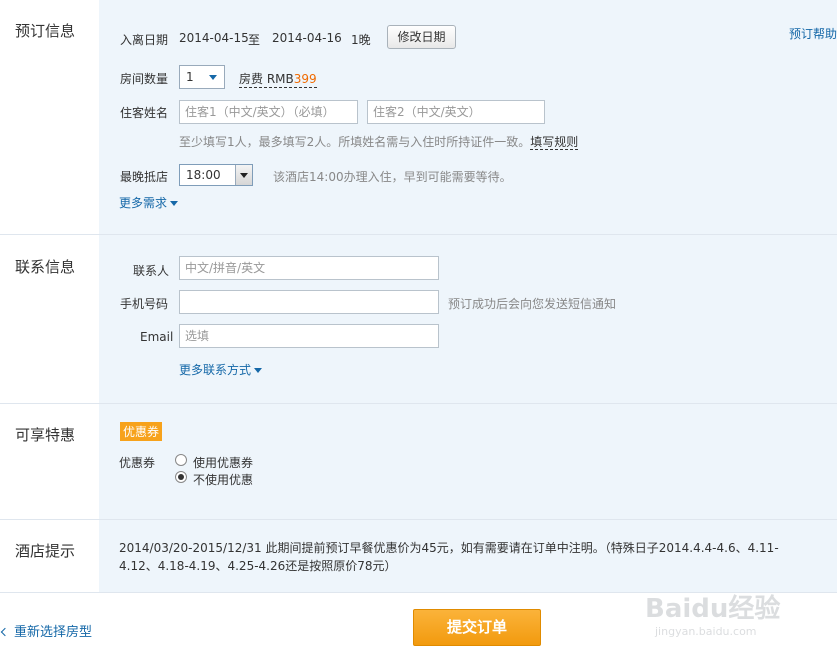  Describe the element at coordinates (813, 33) in the screenshot. I see `booking-help-link: 预订帮助` at that location.